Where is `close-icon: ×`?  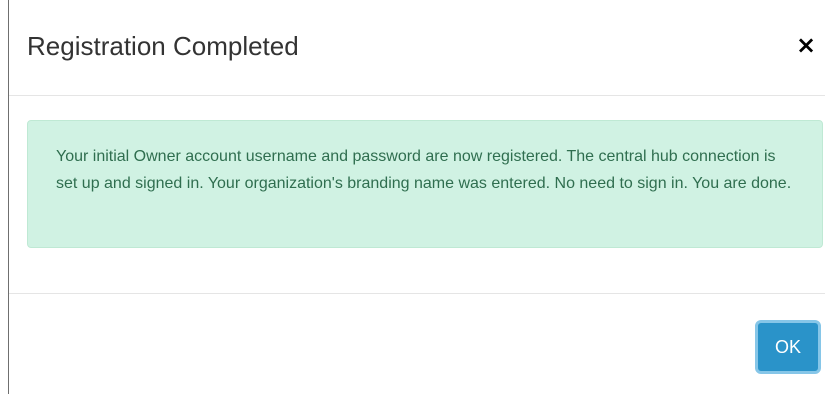
close-icon: × is located at coordinates (806, 45).